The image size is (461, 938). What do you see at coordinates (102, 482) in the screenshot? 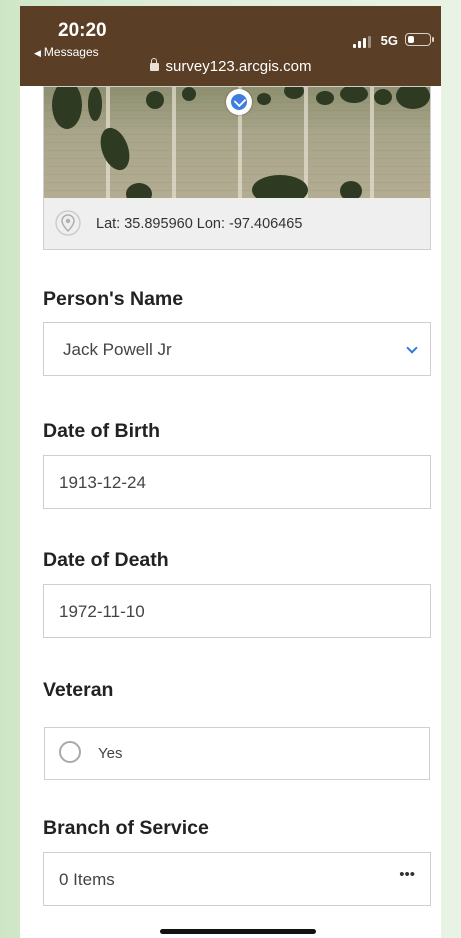
I see `date-of-birth-value: 1913-12-24` at bounding box center [102, 482].